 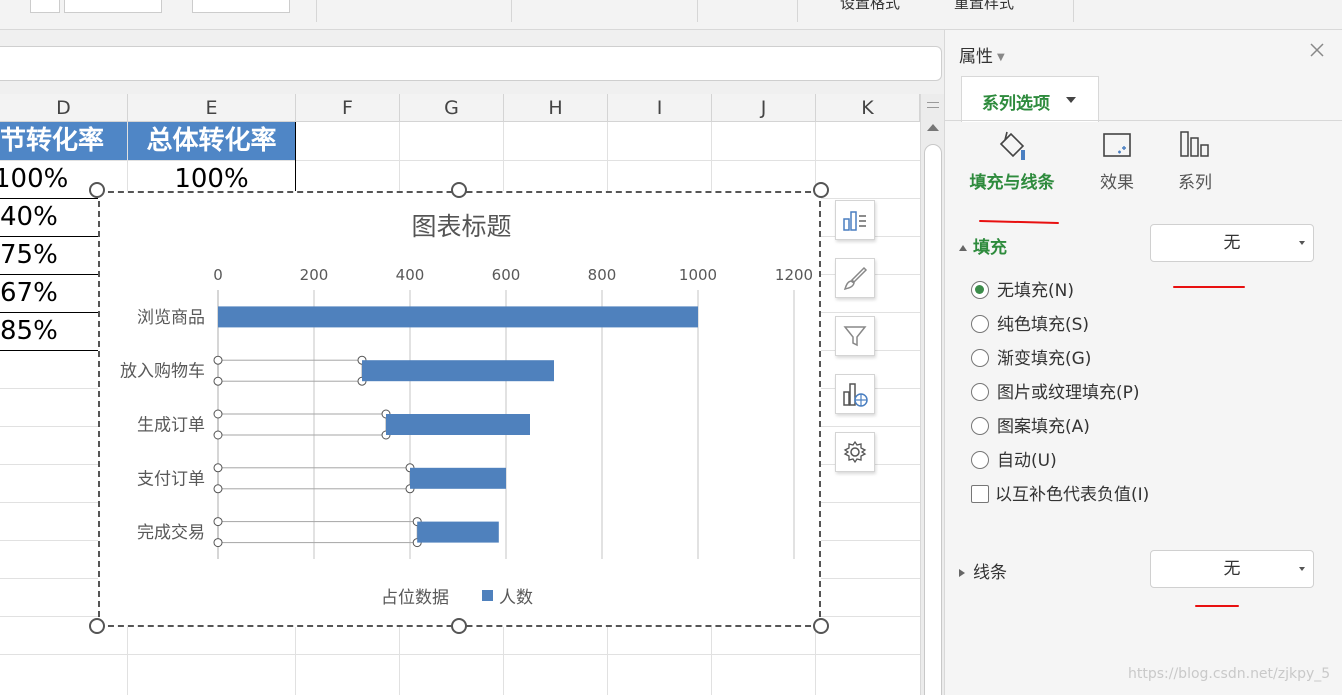 What do you see at coordinates (1035, 291) in the screenshot?
I see `option-label: 无填充(N)` at bounding box center [1035, 291].